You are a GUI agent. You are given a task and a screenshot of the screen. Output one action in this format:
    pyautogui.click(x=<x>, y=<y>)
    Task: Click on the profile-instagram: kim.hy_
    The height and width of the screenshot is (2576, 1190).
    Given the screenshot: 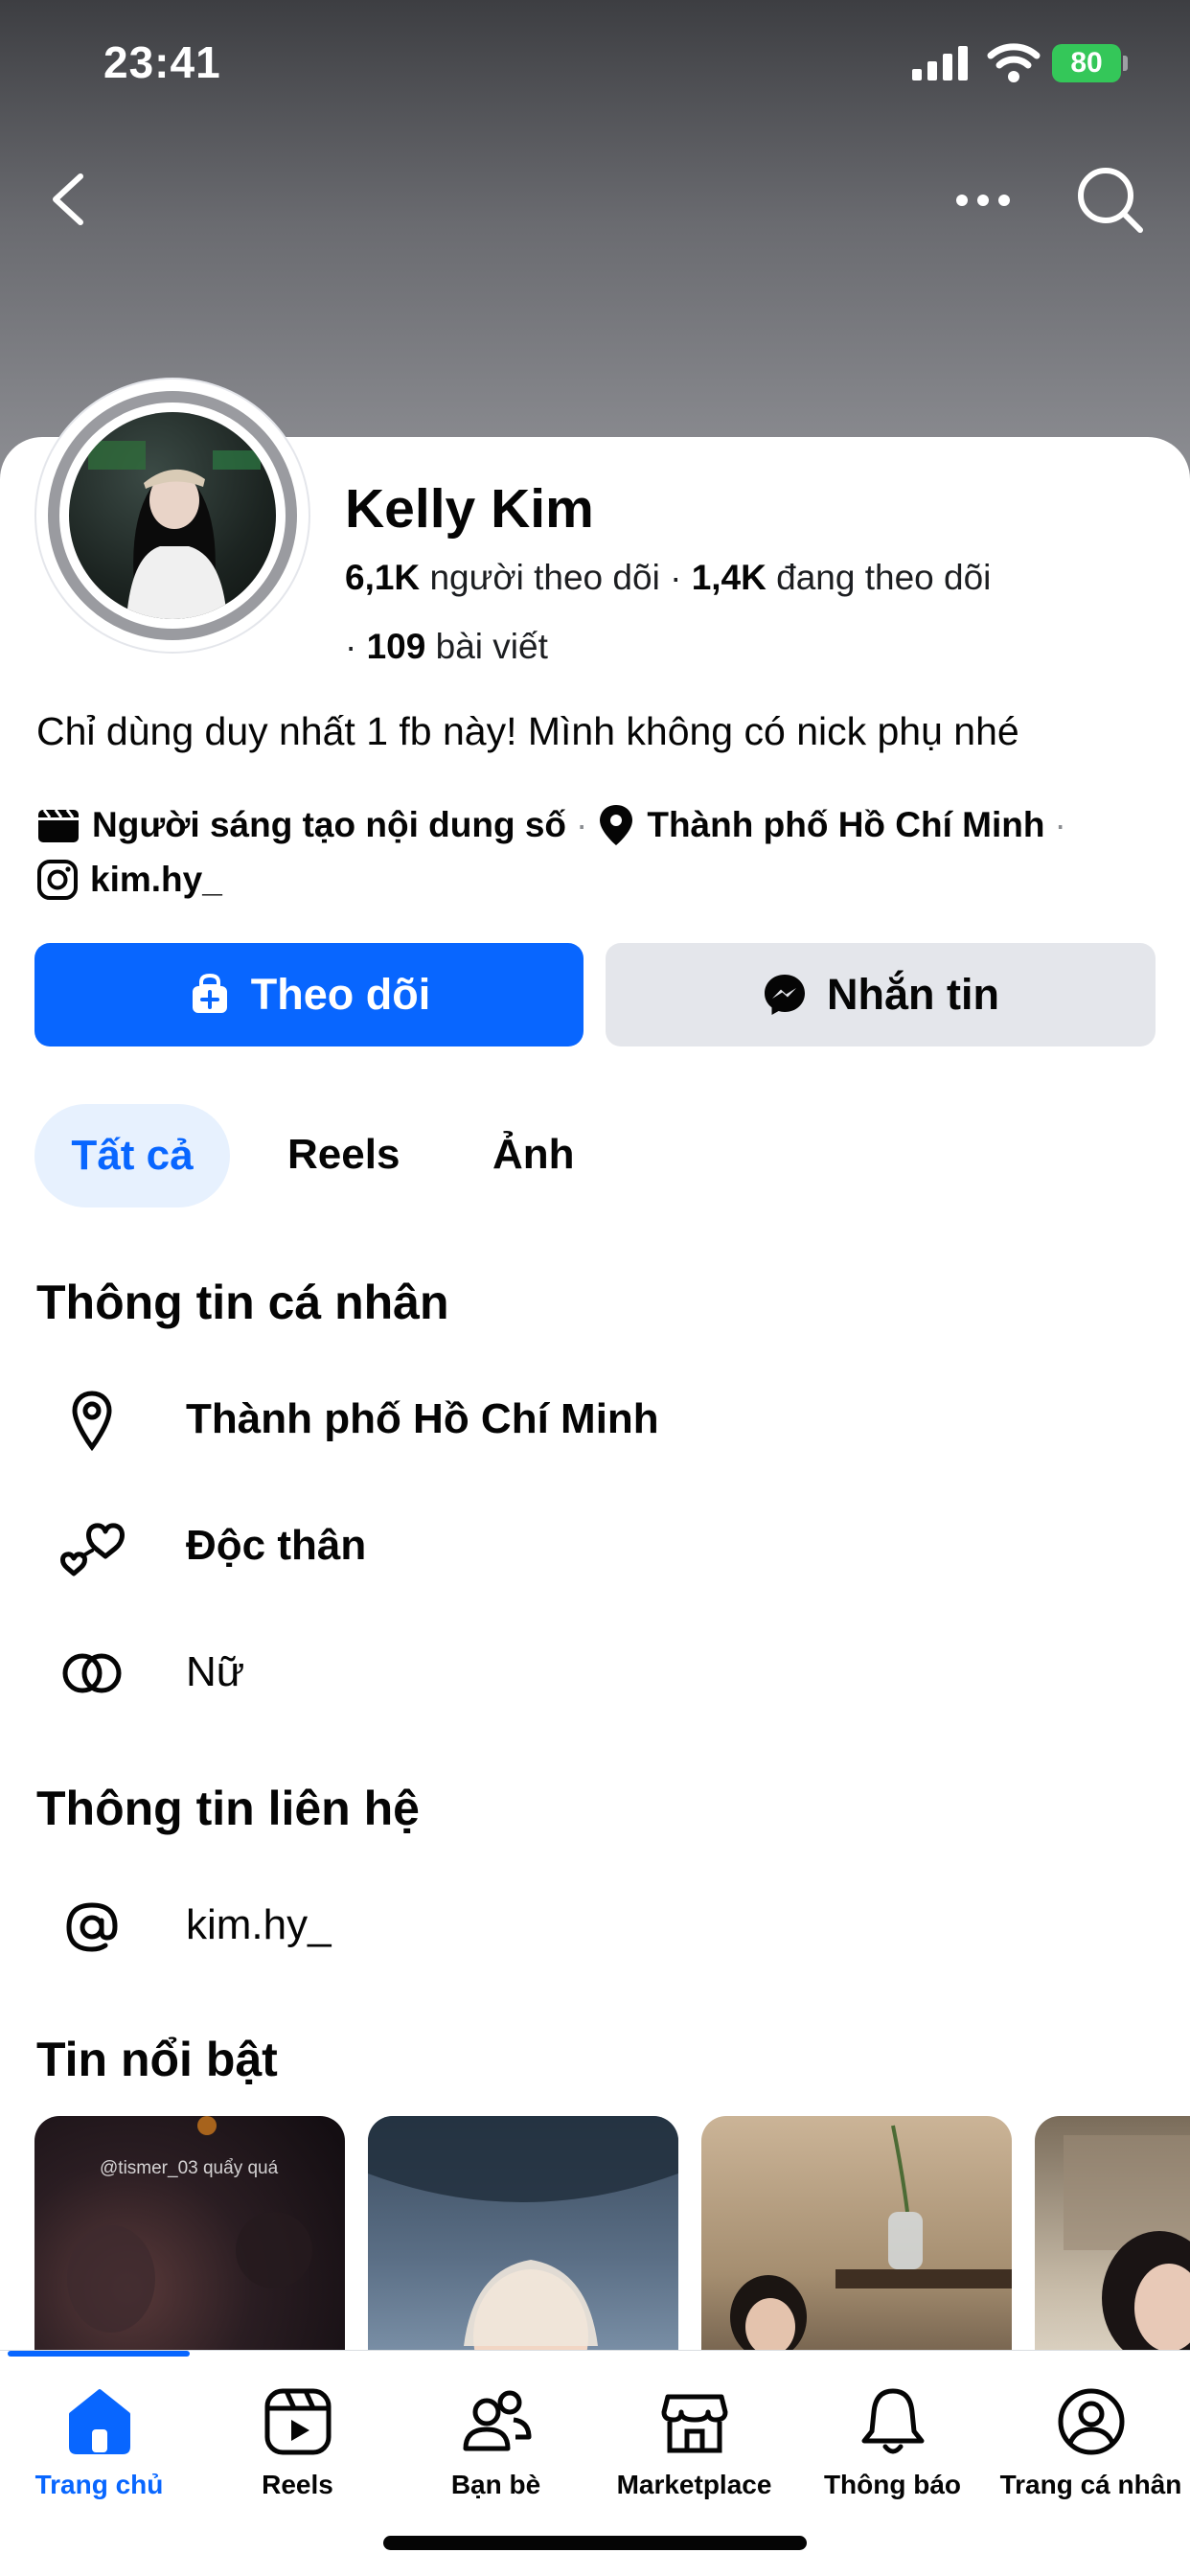 What is the action you would take?
    pyautogui.click(x=129, y=880)
    